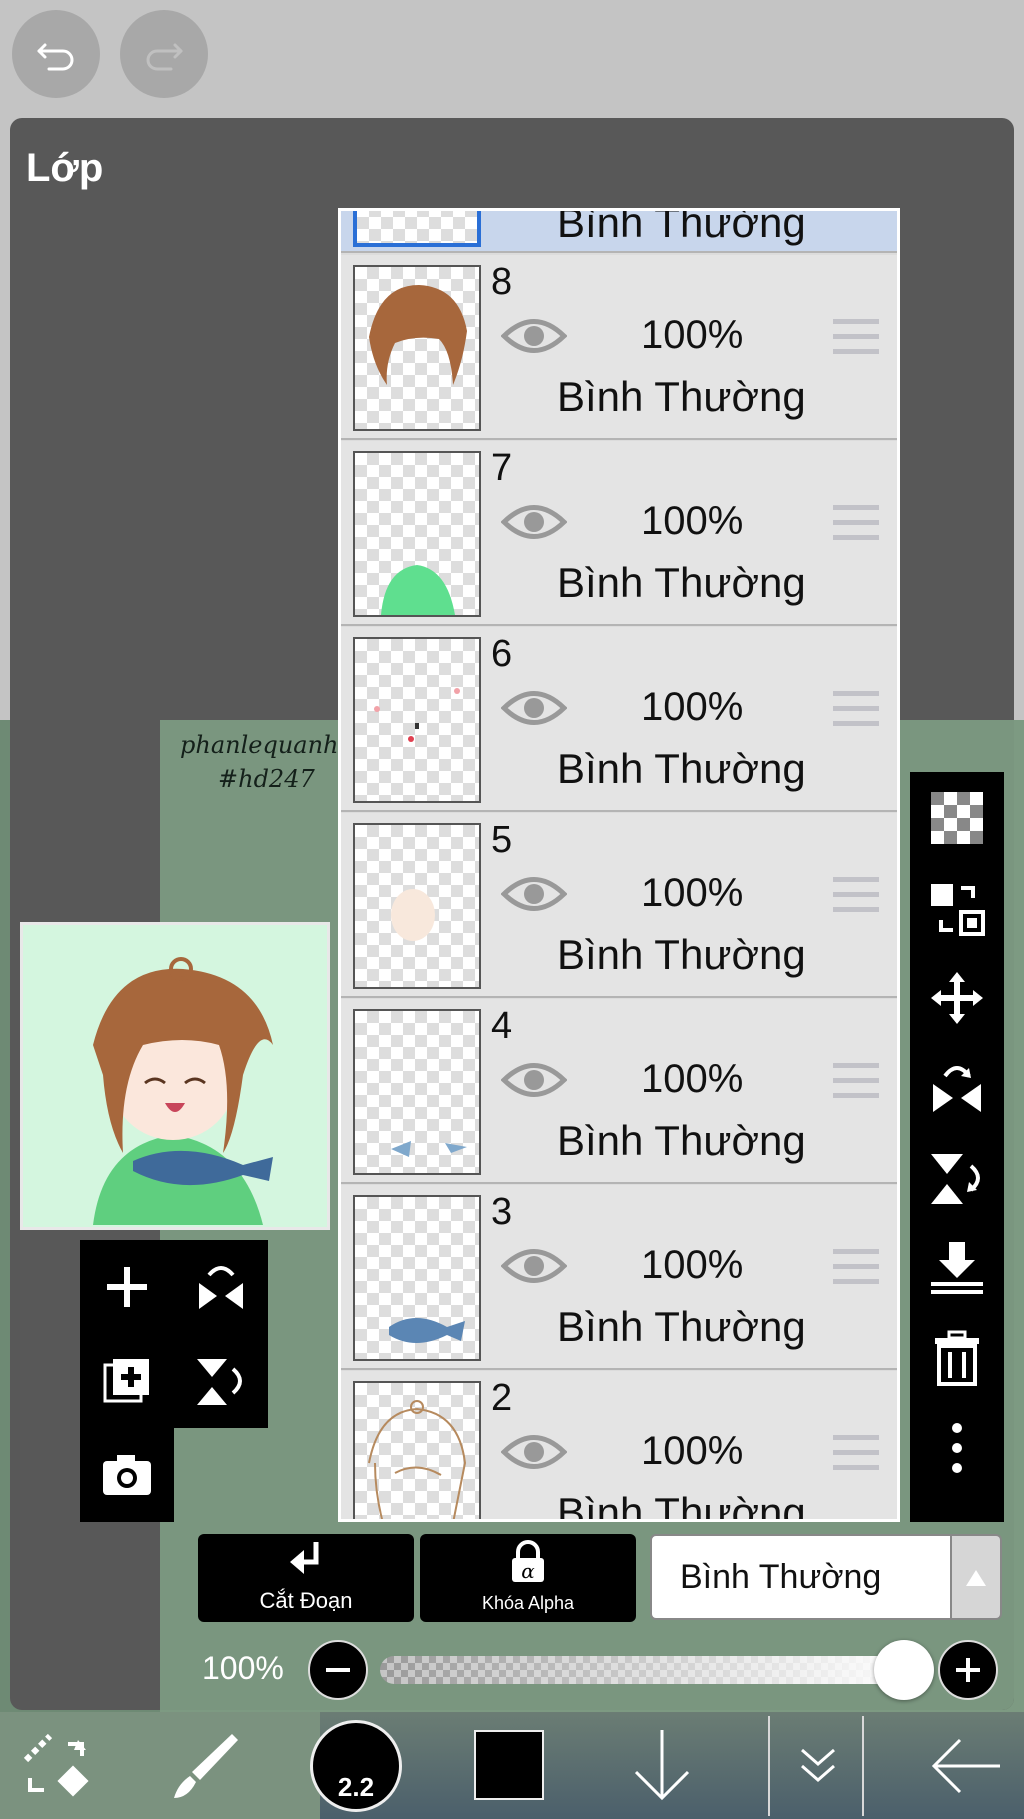  Describe the element at coordinates (502, 840) in the screenshot. I see `layer-number: 5` at that location.